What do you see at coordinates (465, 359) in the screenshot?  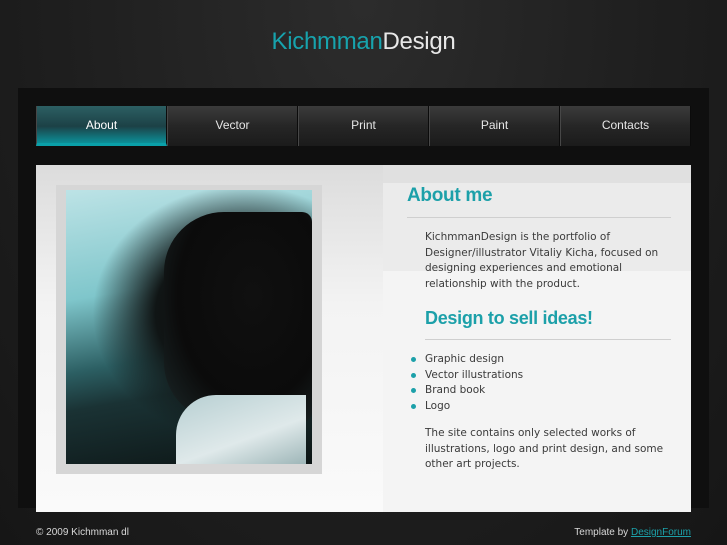 I see `service-label: Graphic design` at bounding box center [465, 359].